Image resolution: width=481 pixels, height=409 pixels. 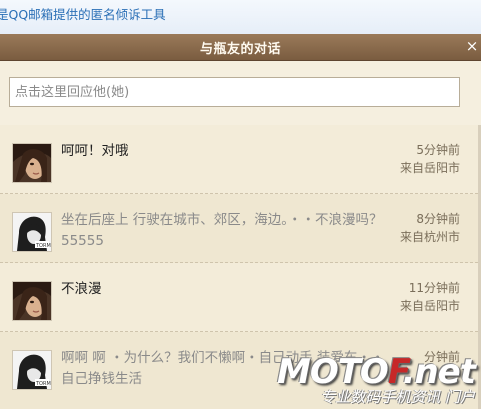 I want to click on message-meta: 分钟前, so click(x=442, y=357).